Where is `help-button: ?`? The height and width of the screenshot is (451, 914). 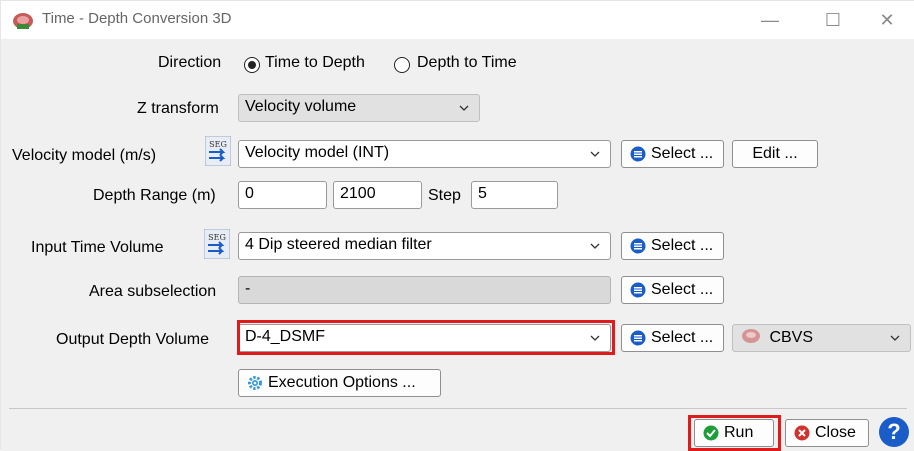 help-button: ? is located at coordinates (894, 432).